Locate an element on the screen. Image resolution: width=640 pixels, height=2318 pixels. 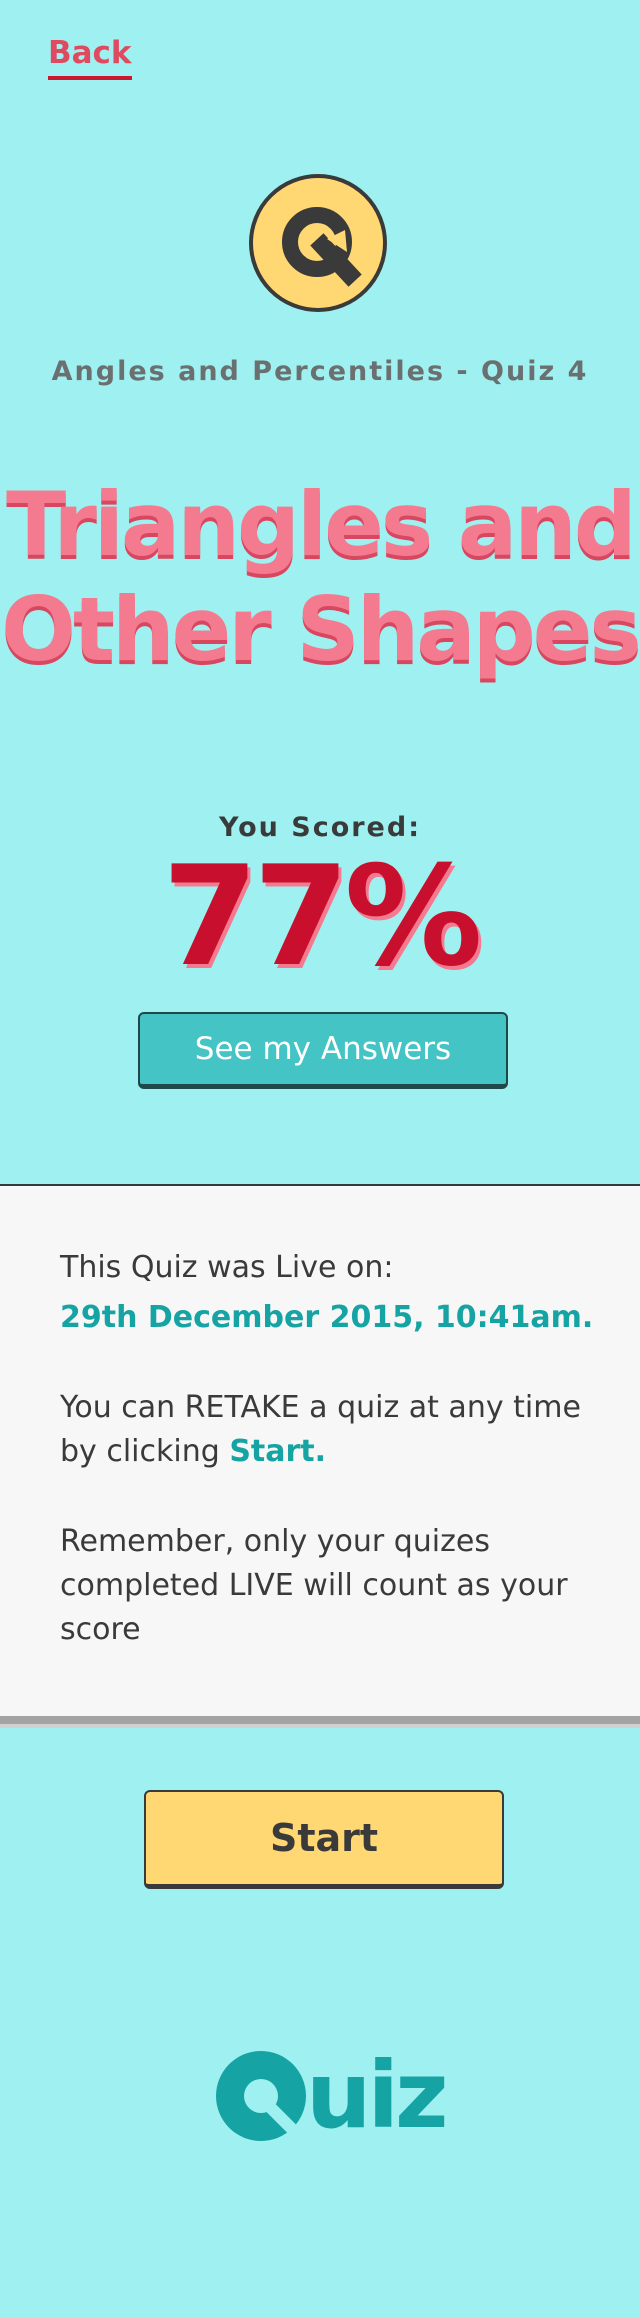
footer-logo: uiz is located at coordinates (331, 2095).